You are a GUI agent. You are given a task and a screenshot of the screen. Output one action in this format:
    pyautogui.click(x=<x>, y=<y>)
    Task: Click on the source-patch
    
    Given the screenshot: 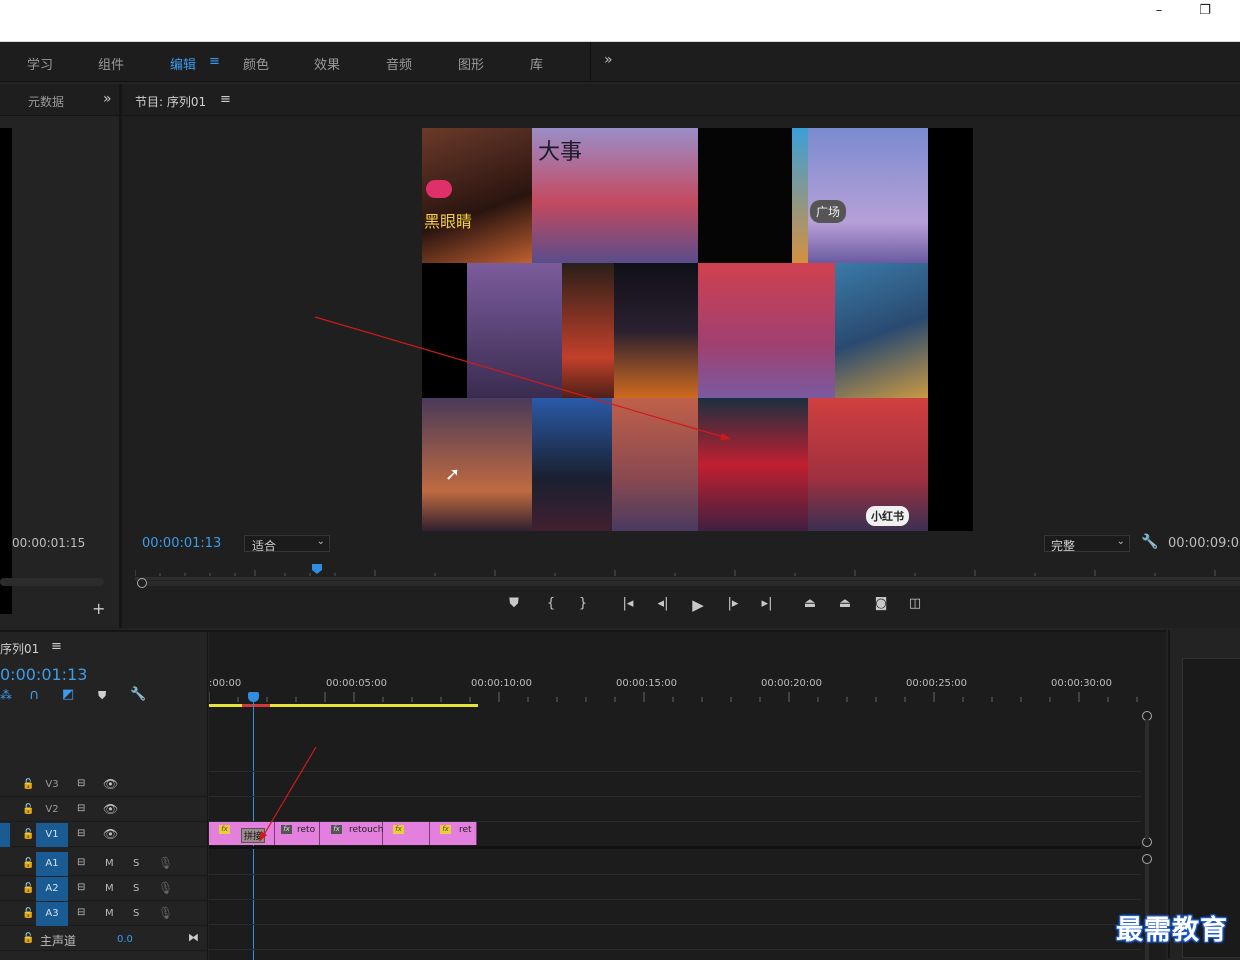 What is the action you would take?
    pyautogui.click(x=5, y=835)
    